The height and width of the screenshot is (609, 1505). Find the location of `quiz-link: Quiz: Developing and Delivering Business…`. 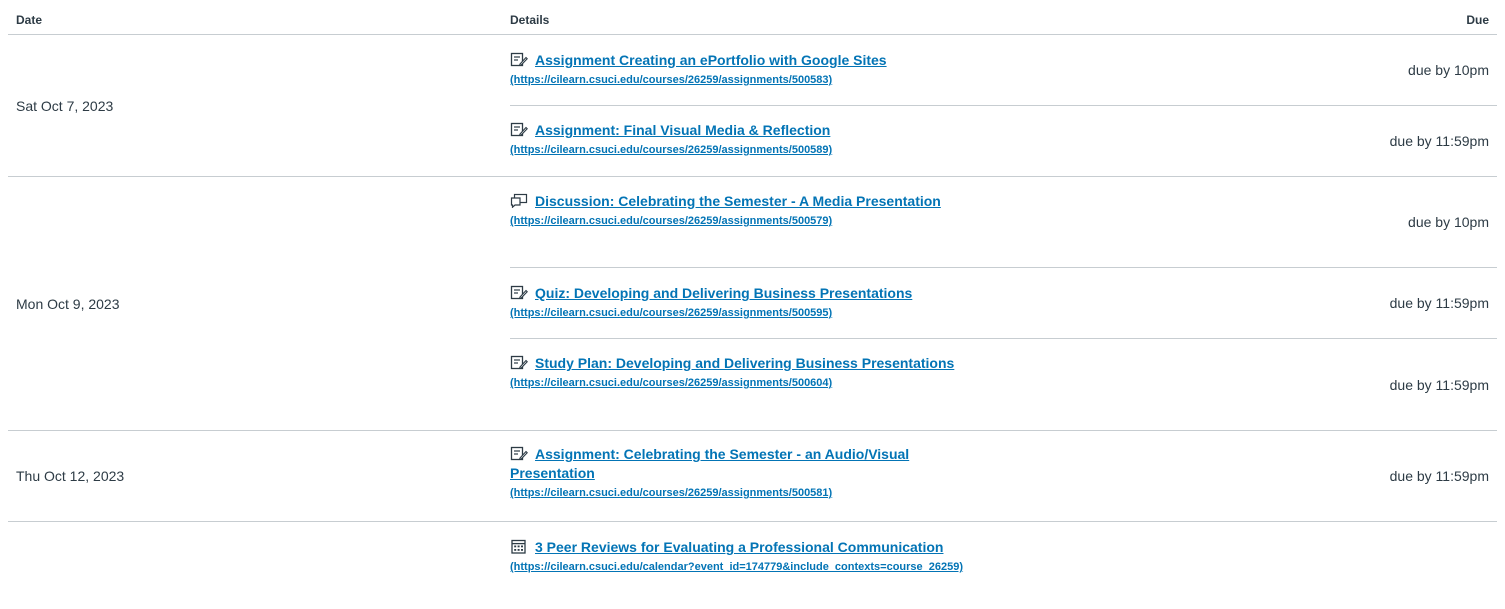

quiz-link: Quiz: Developing and Delivering Business… is located at coordinates (723, 293).